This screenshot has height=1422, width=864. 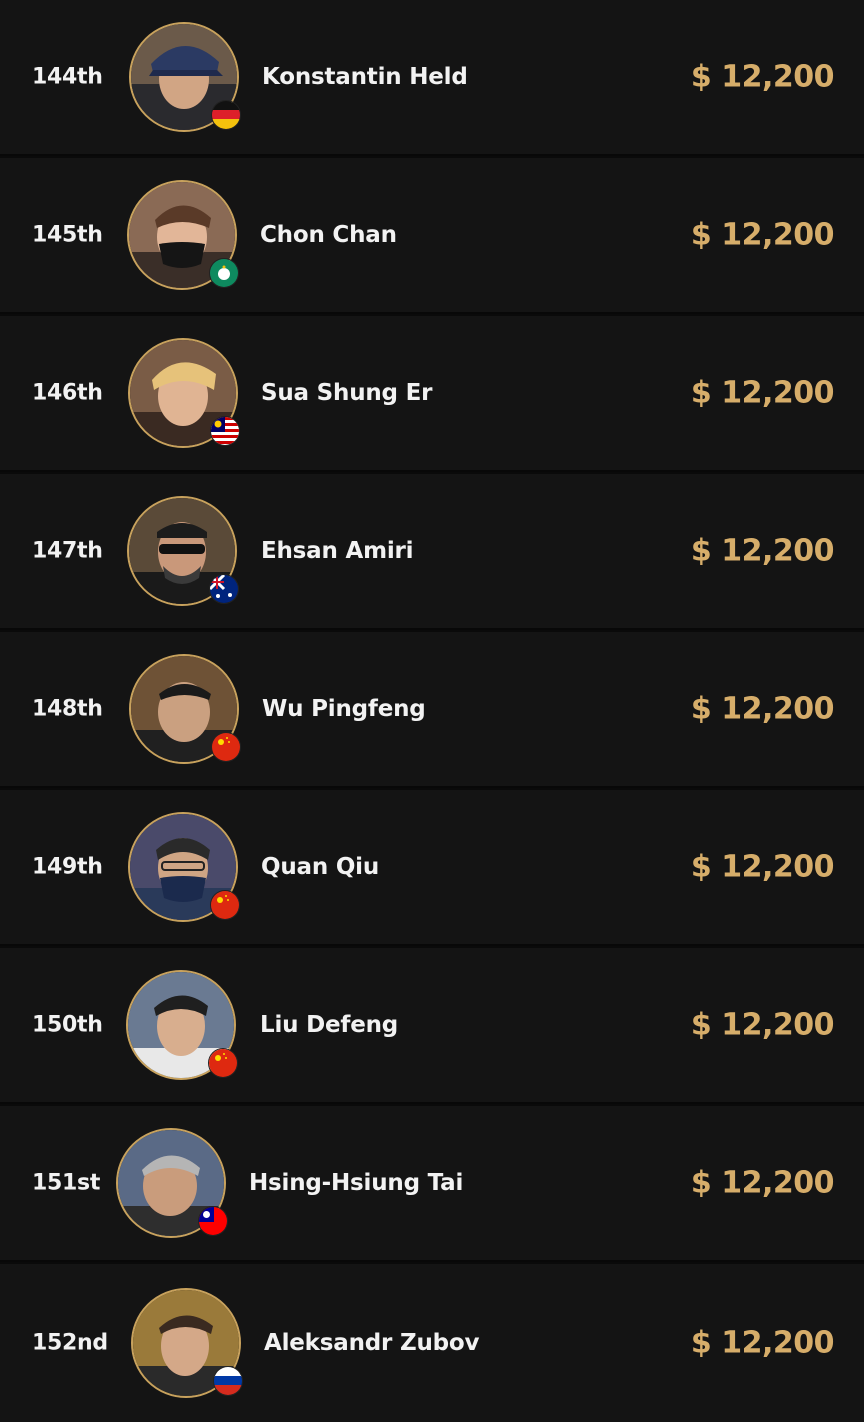 What do you see at coordinates (337, 551) in the screenshot?
I see `player-name: Ehsan Amiri` at bounding box center [337, 551].